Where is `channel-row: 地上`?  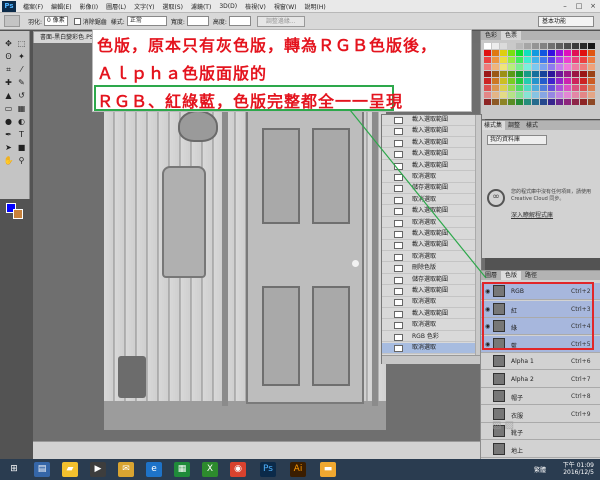 channel-row: 地上 is located at coordinates (540, 449).